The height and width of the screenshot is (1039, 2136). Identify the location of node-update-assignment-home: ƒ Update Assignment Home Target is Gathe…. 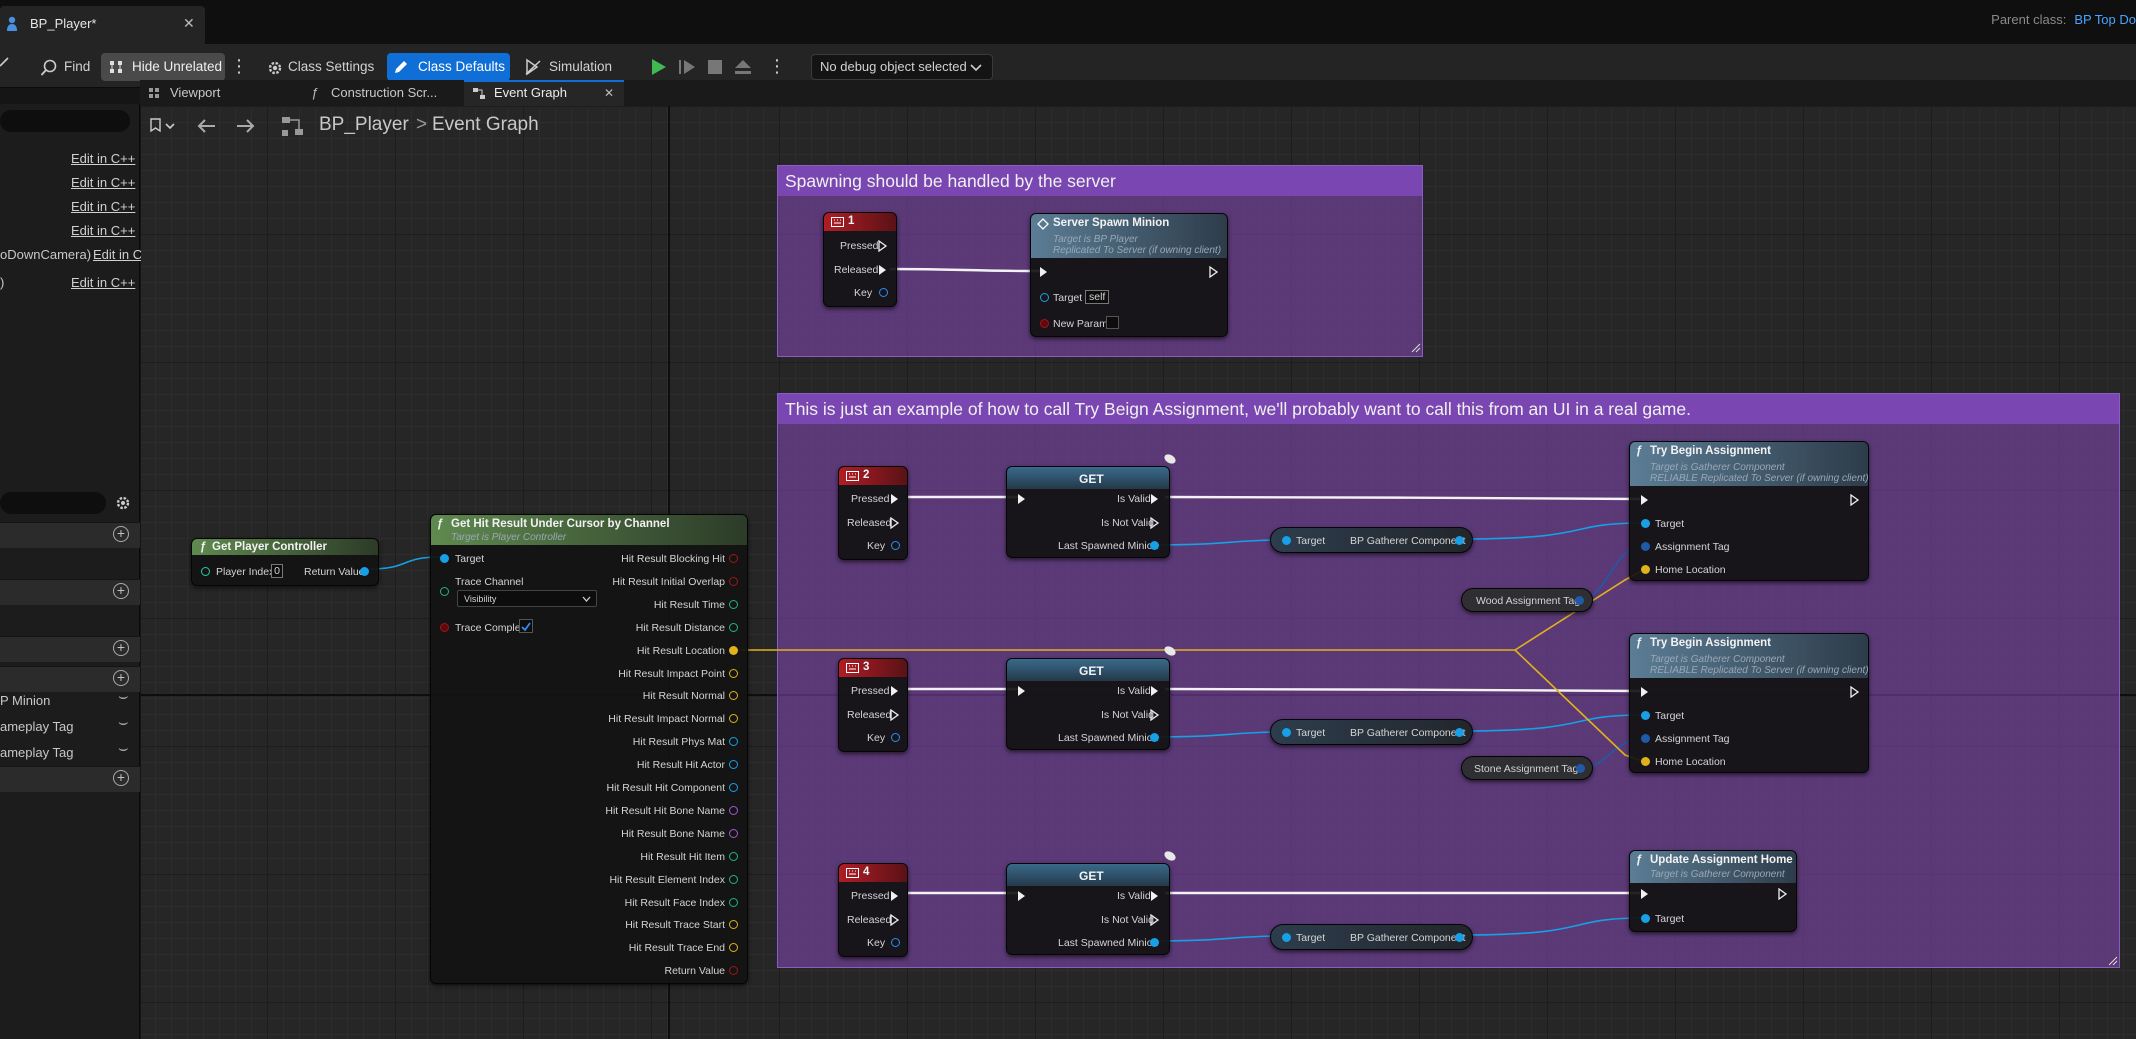
(1713, 891).